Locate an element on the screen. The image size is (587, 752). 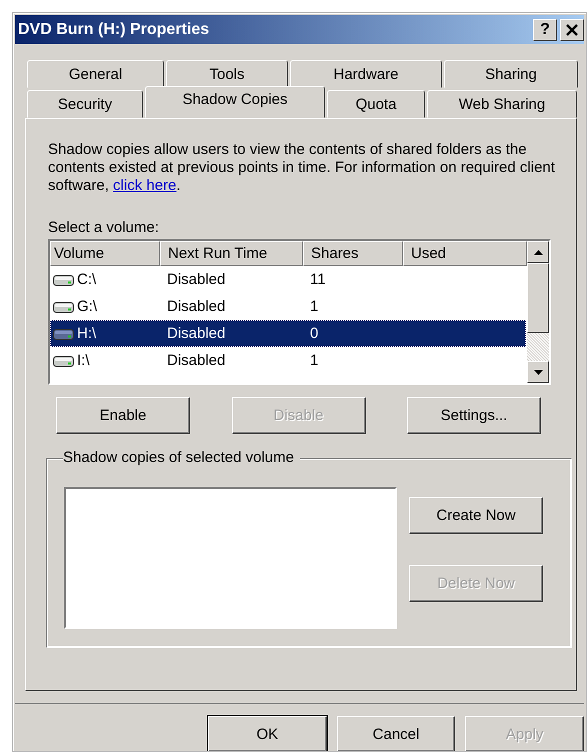
tab: Security is located at coordinates (85, 104).